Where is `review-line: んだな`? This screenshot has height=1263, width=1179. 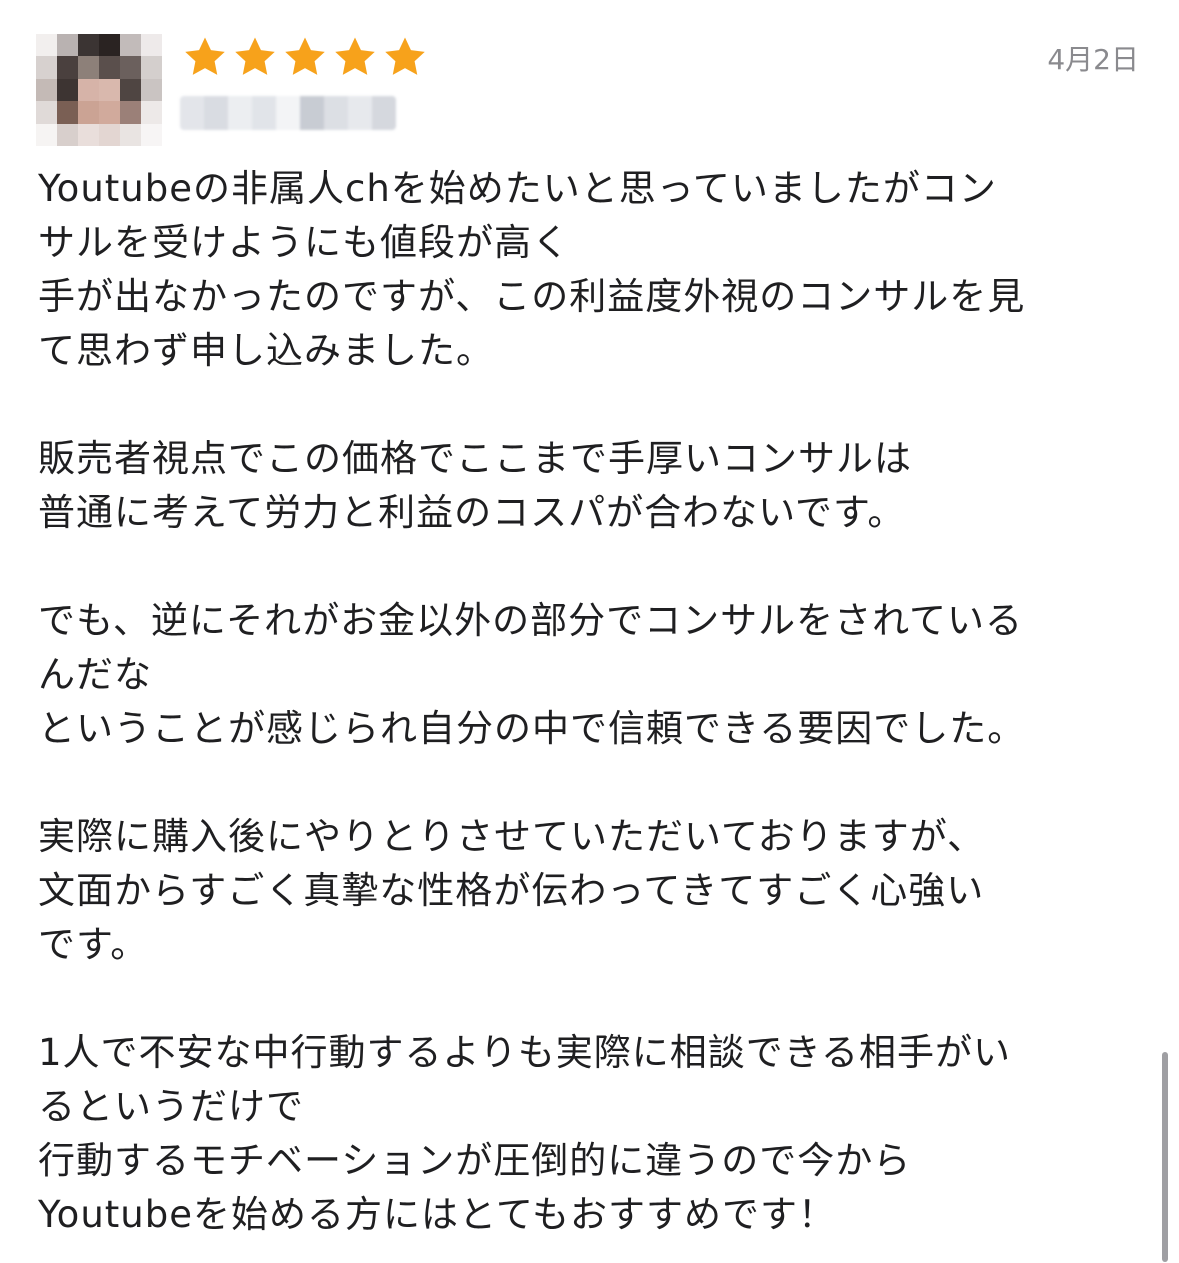 review-line: んだな is located at coordinates (95, 674).